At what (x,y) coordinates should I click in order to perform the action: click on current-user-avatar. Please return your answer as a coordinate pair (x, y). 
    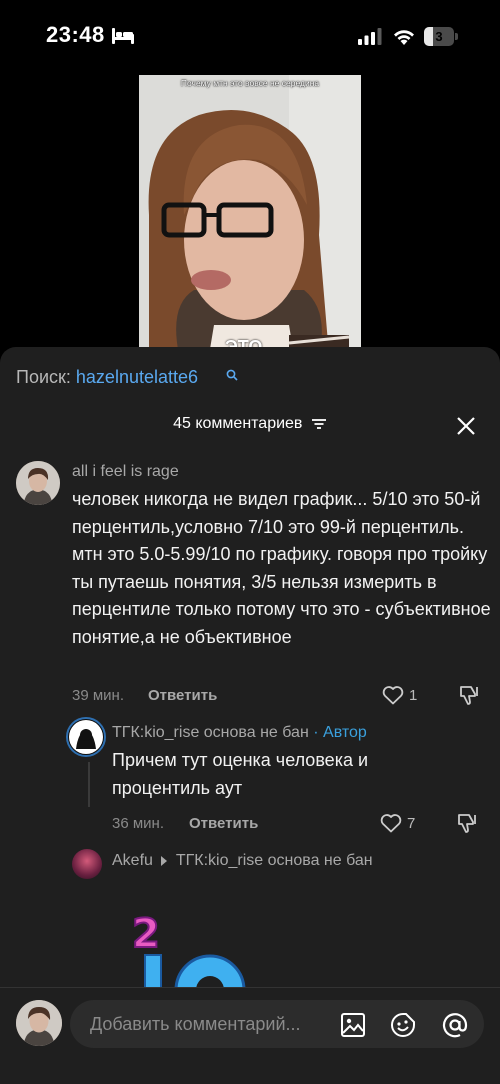
    Looking at the image, I should click on (39, 1023).